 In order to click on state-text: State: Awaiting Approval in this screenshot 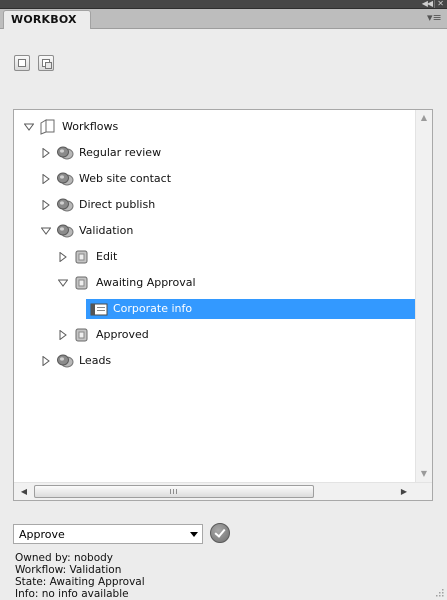, I will do `click(80, 582)`.